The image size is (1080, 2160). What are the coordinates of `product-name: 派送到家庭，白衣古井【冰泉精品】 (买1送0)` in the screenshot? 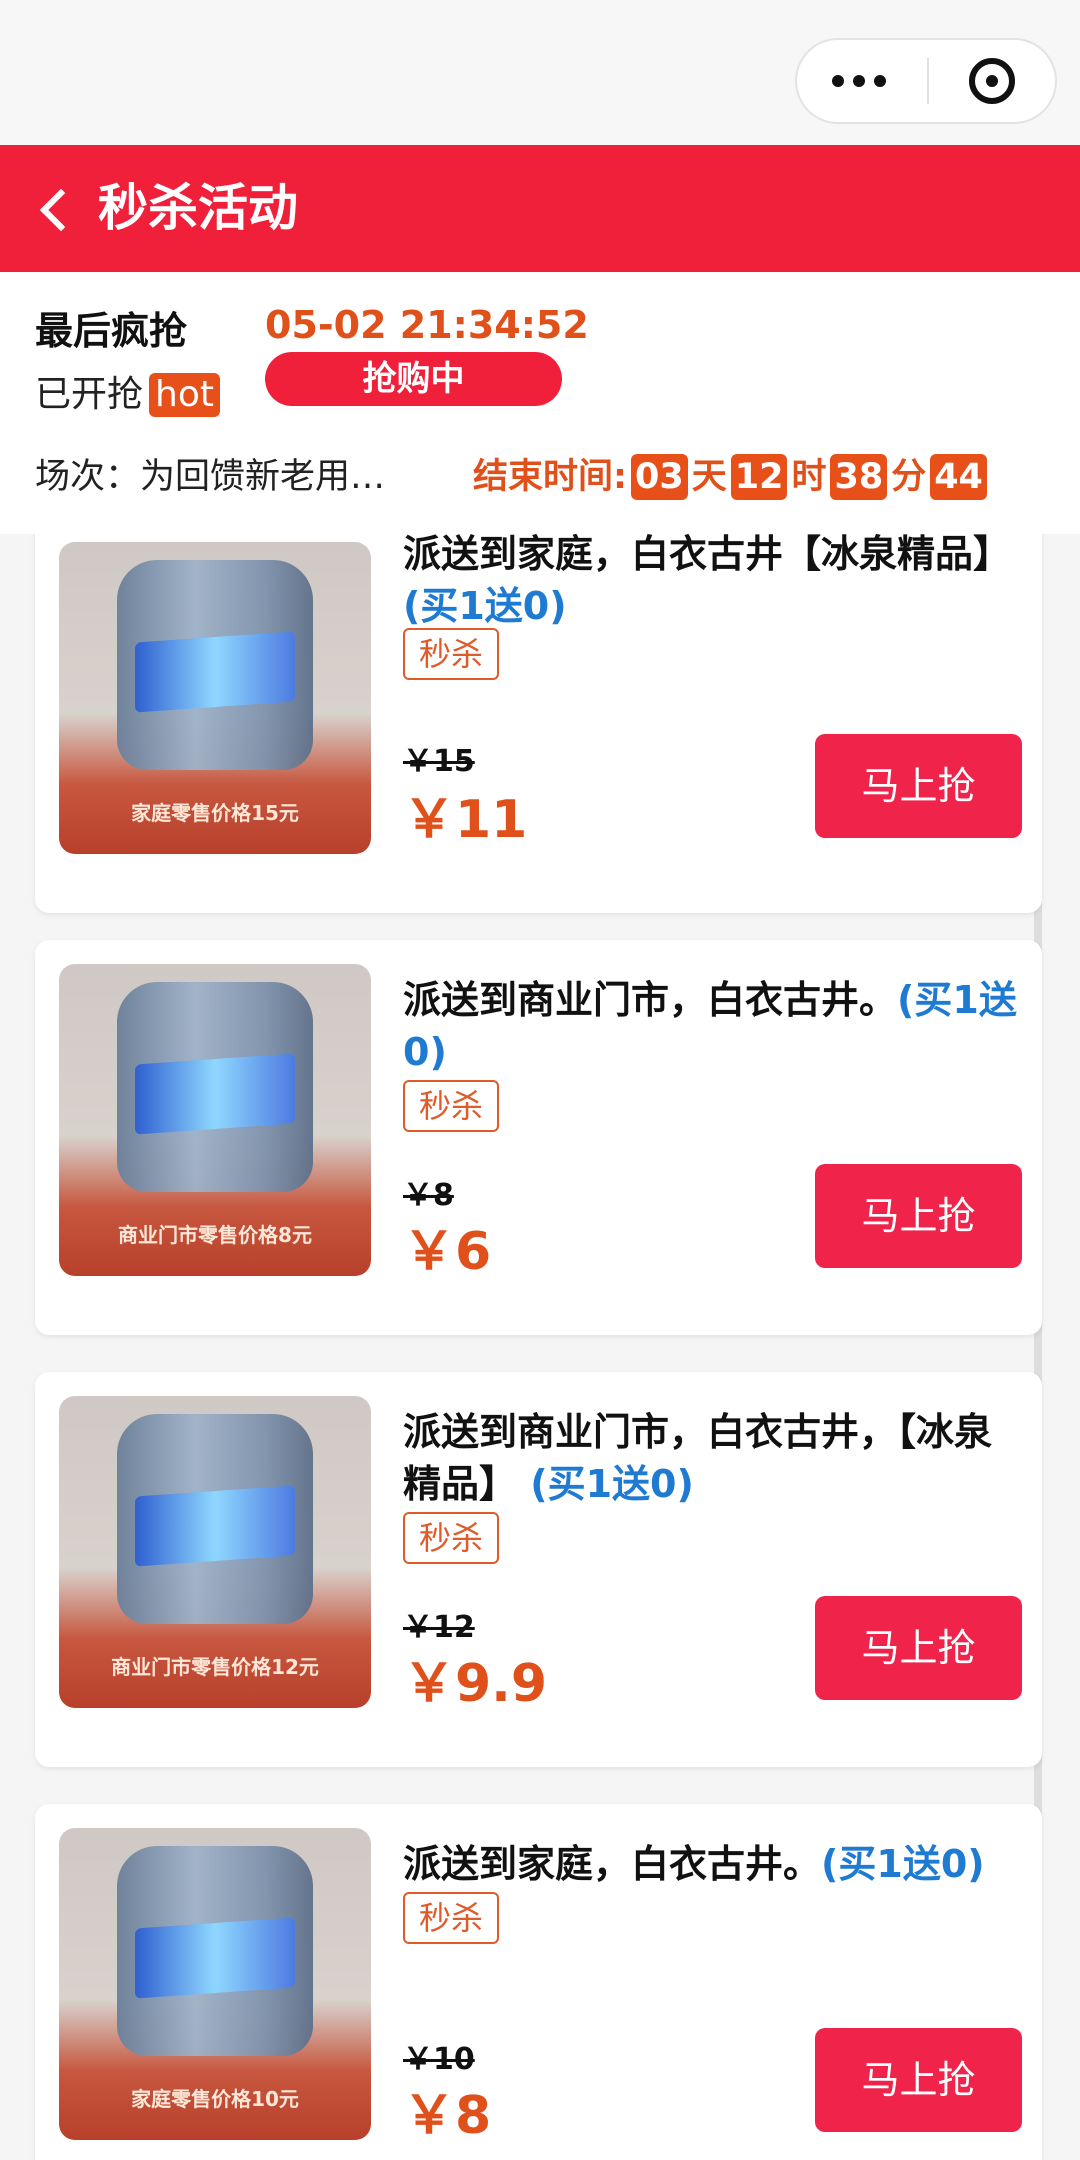 It's located at (713, 583).